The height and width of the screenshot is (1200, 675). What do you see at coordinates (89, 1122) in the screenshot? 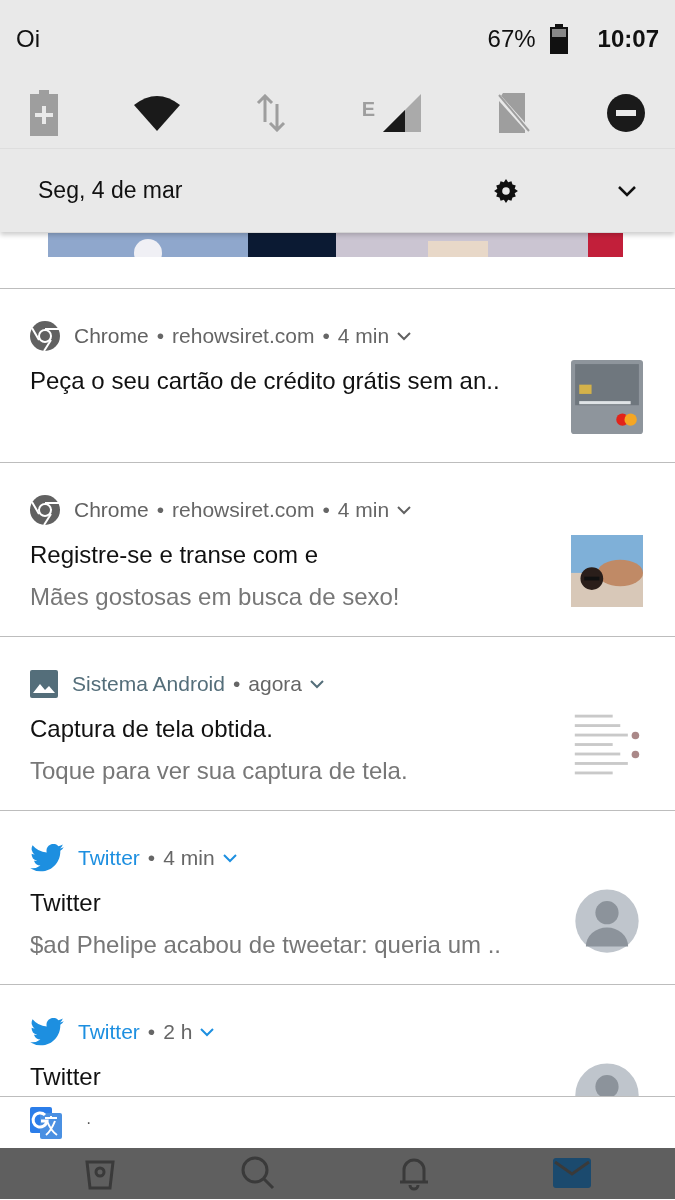
I see `notification-text: ·` at bounding box center [89, 1122].